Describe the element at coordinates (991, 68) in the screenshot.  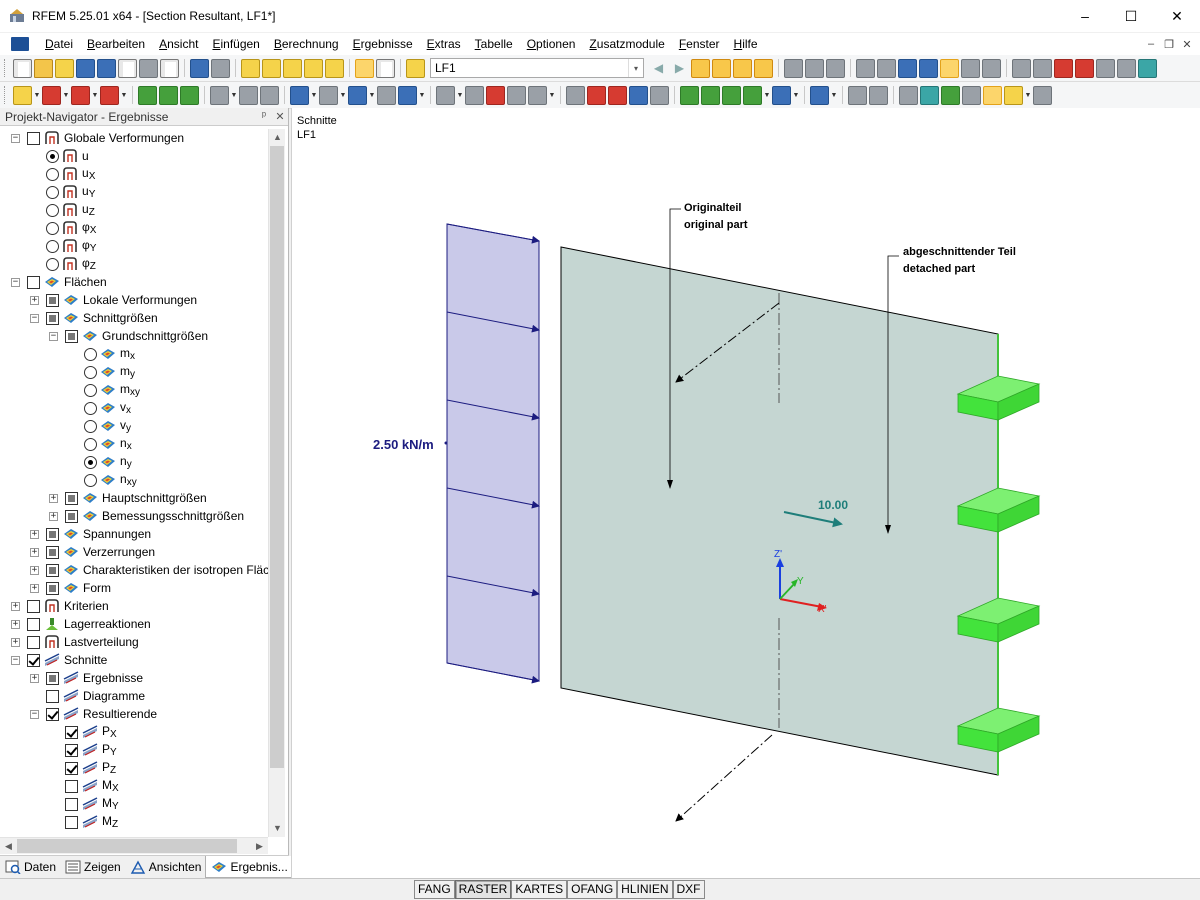
I see `measure-icon` at that location.